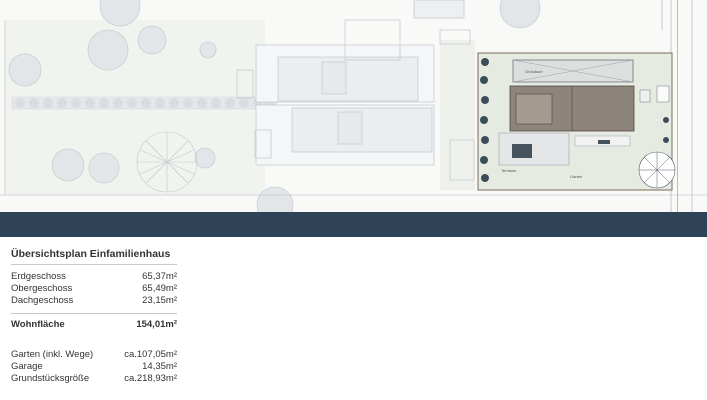 This screenshot has width=707, height=400. I want to click on row-label: Obergeschoss, so click(42, 289).